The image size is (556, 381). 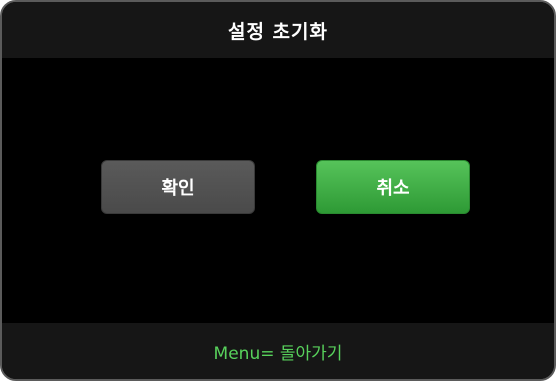 I want to click on cancel-button: 취소, so click(x=393, y=187).